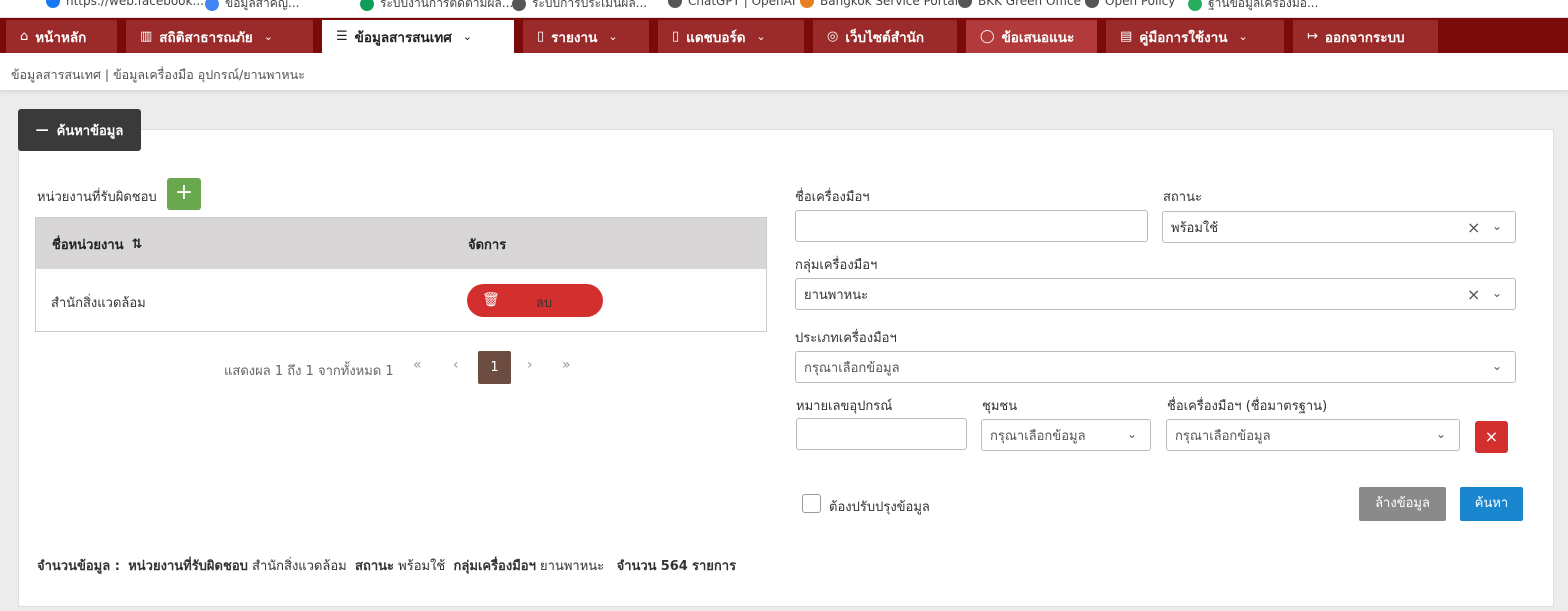 Image resolution: width=1568 pixels, height=611 pixels. Describe the element at coordinates (811, 503) in the screenshot. I see `needs-update-checkbox` at that location.